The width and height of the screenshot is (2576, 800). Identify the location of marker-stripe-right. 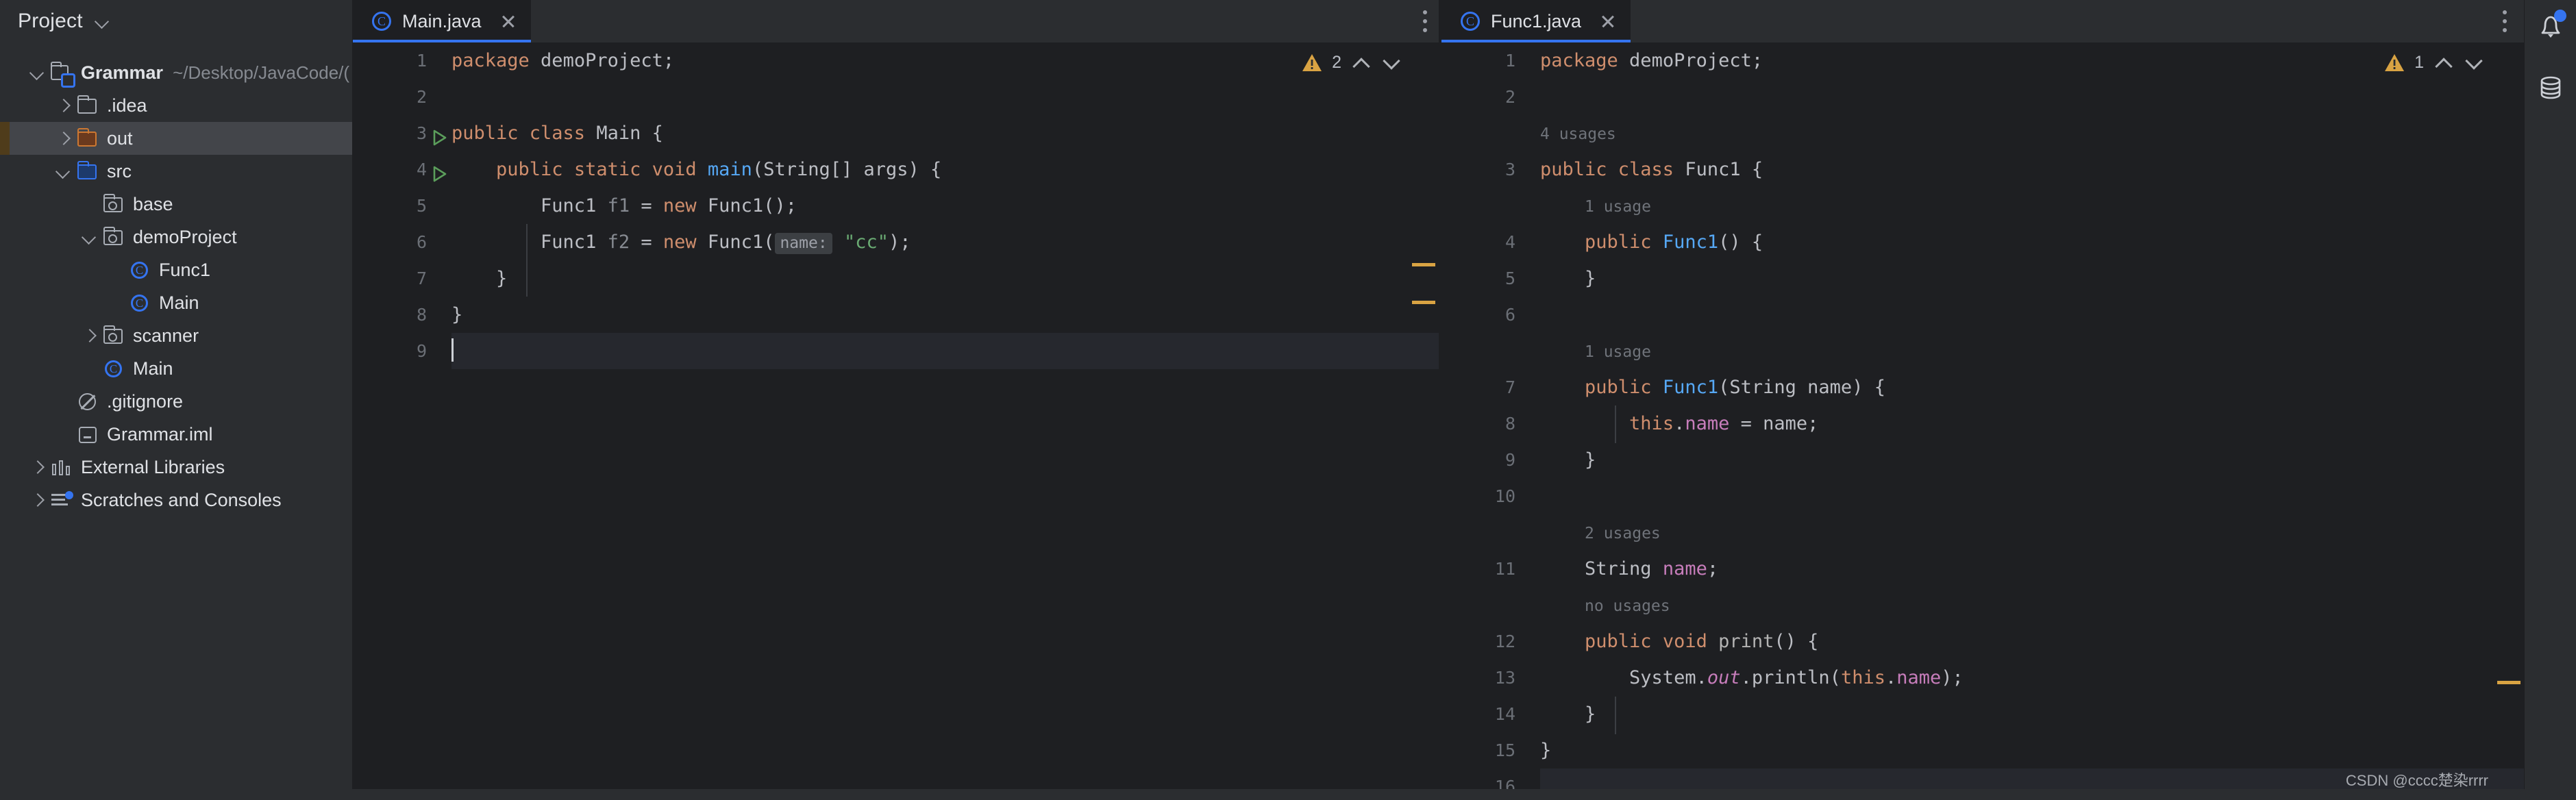
(2509, 442).